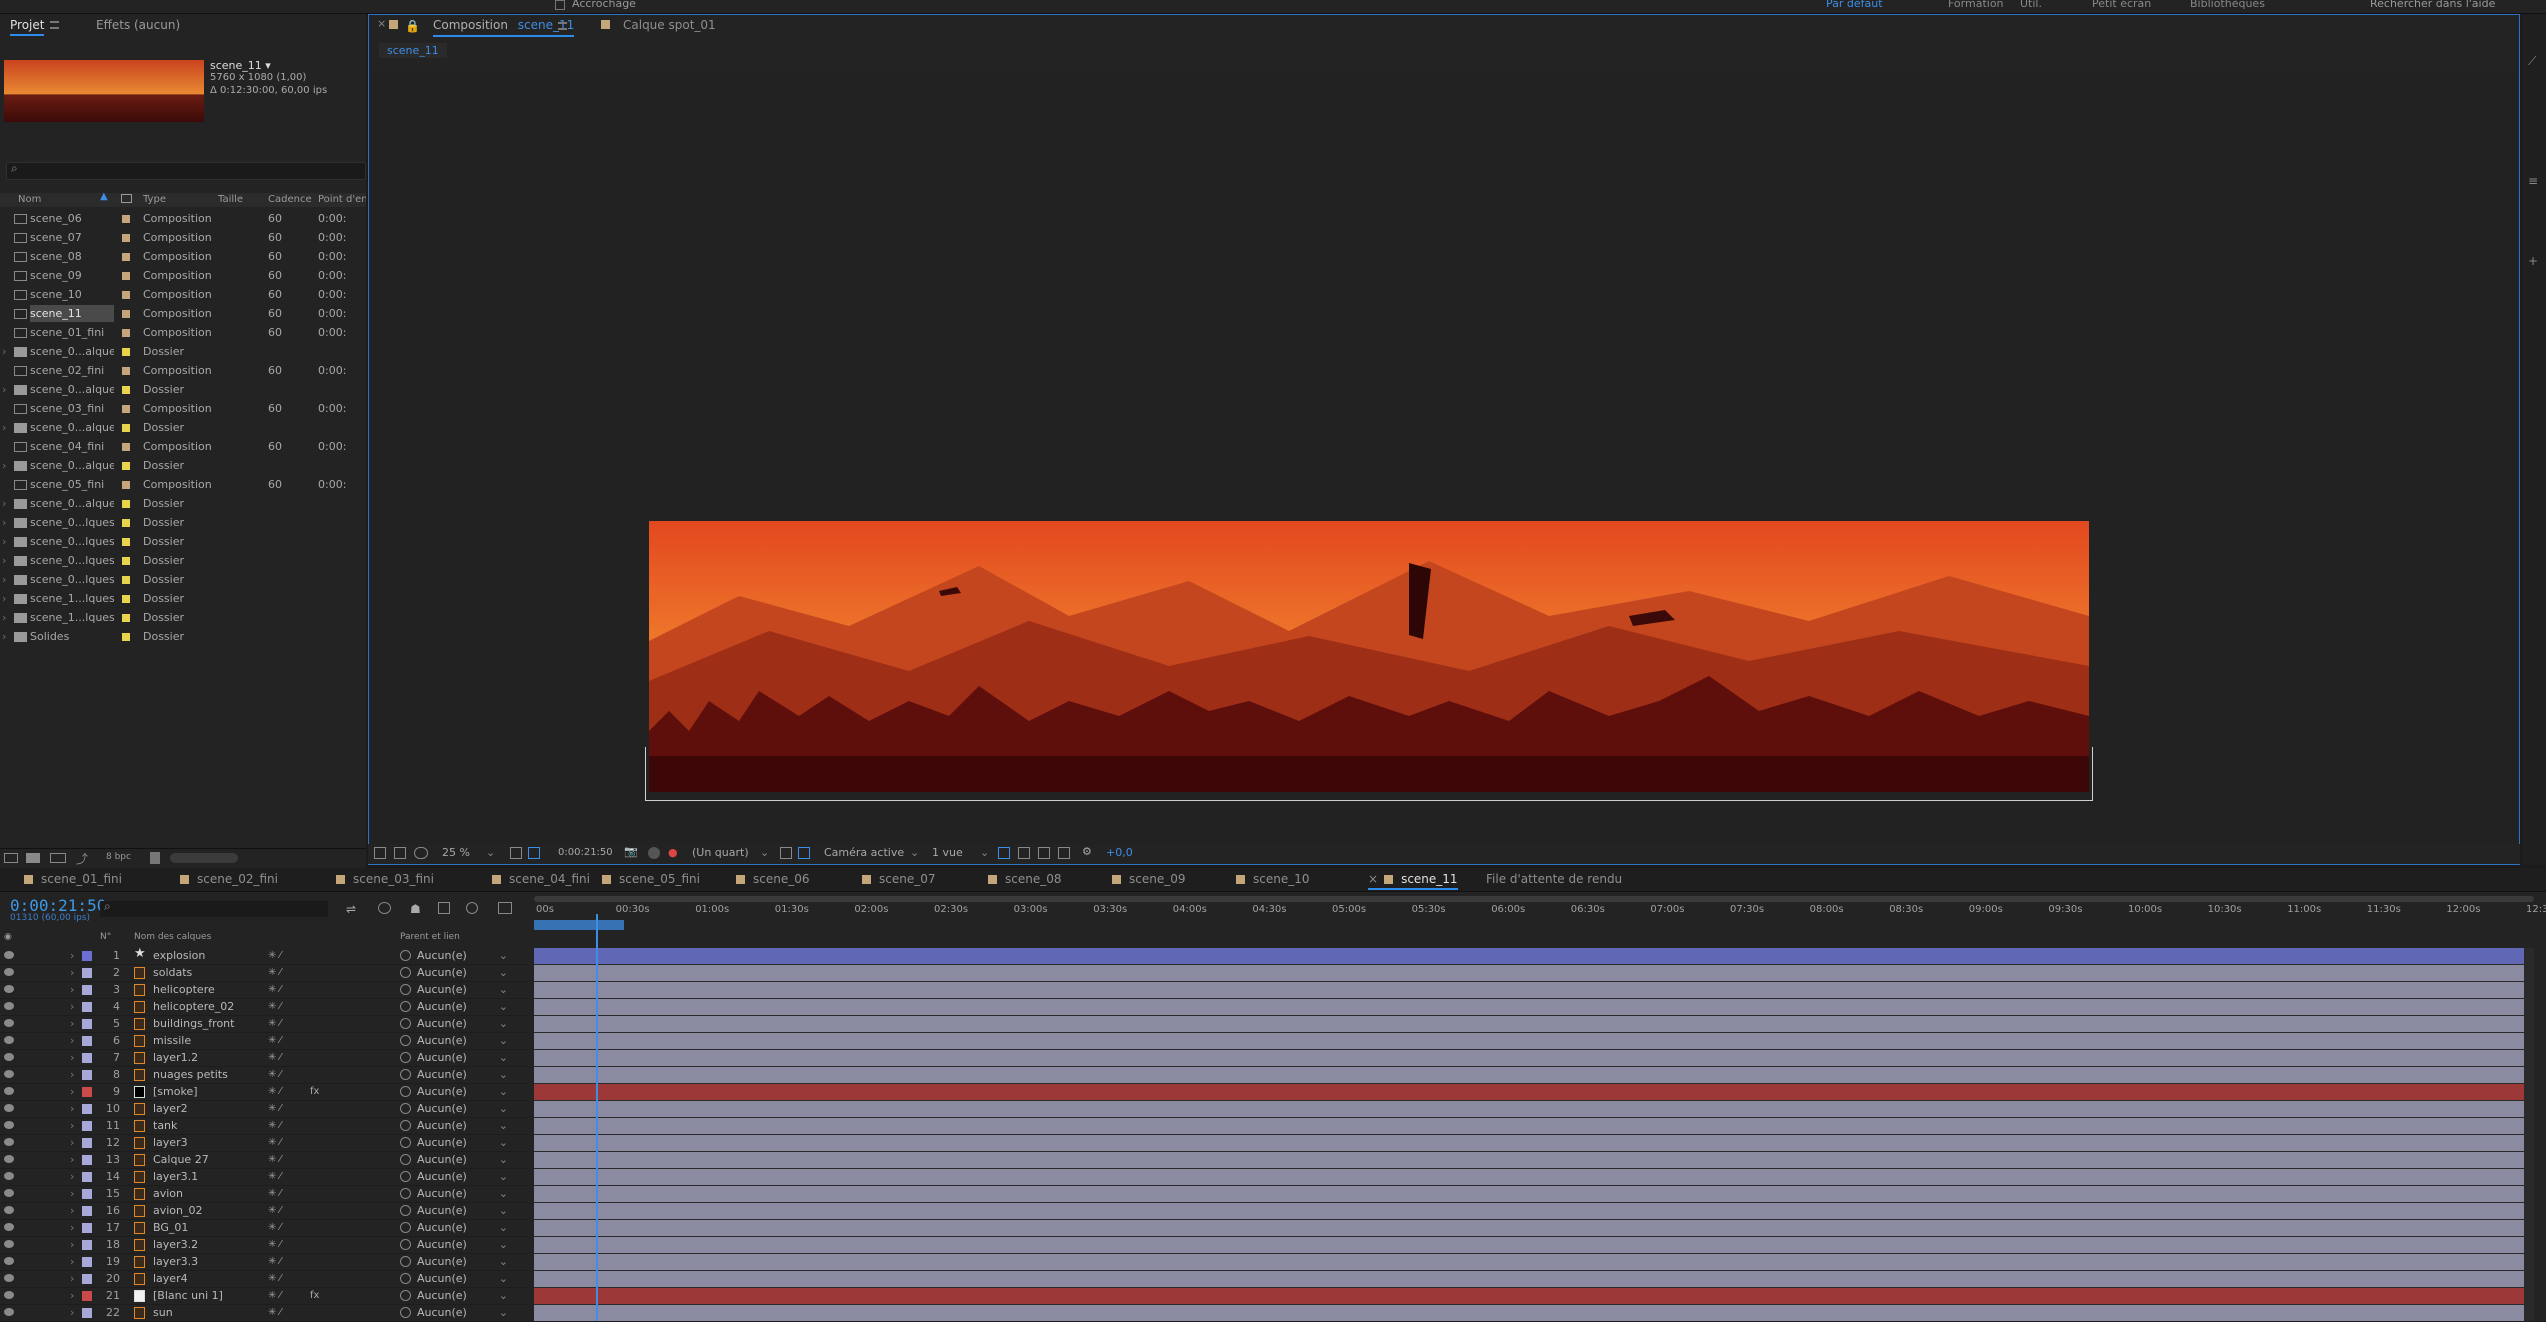 The width and height of the screenshot is (2546, 1322). What do you see at coordinates (631, 851) in the screenshot?
I see `camera-icon: 📷` at bounding box center [631, 851].